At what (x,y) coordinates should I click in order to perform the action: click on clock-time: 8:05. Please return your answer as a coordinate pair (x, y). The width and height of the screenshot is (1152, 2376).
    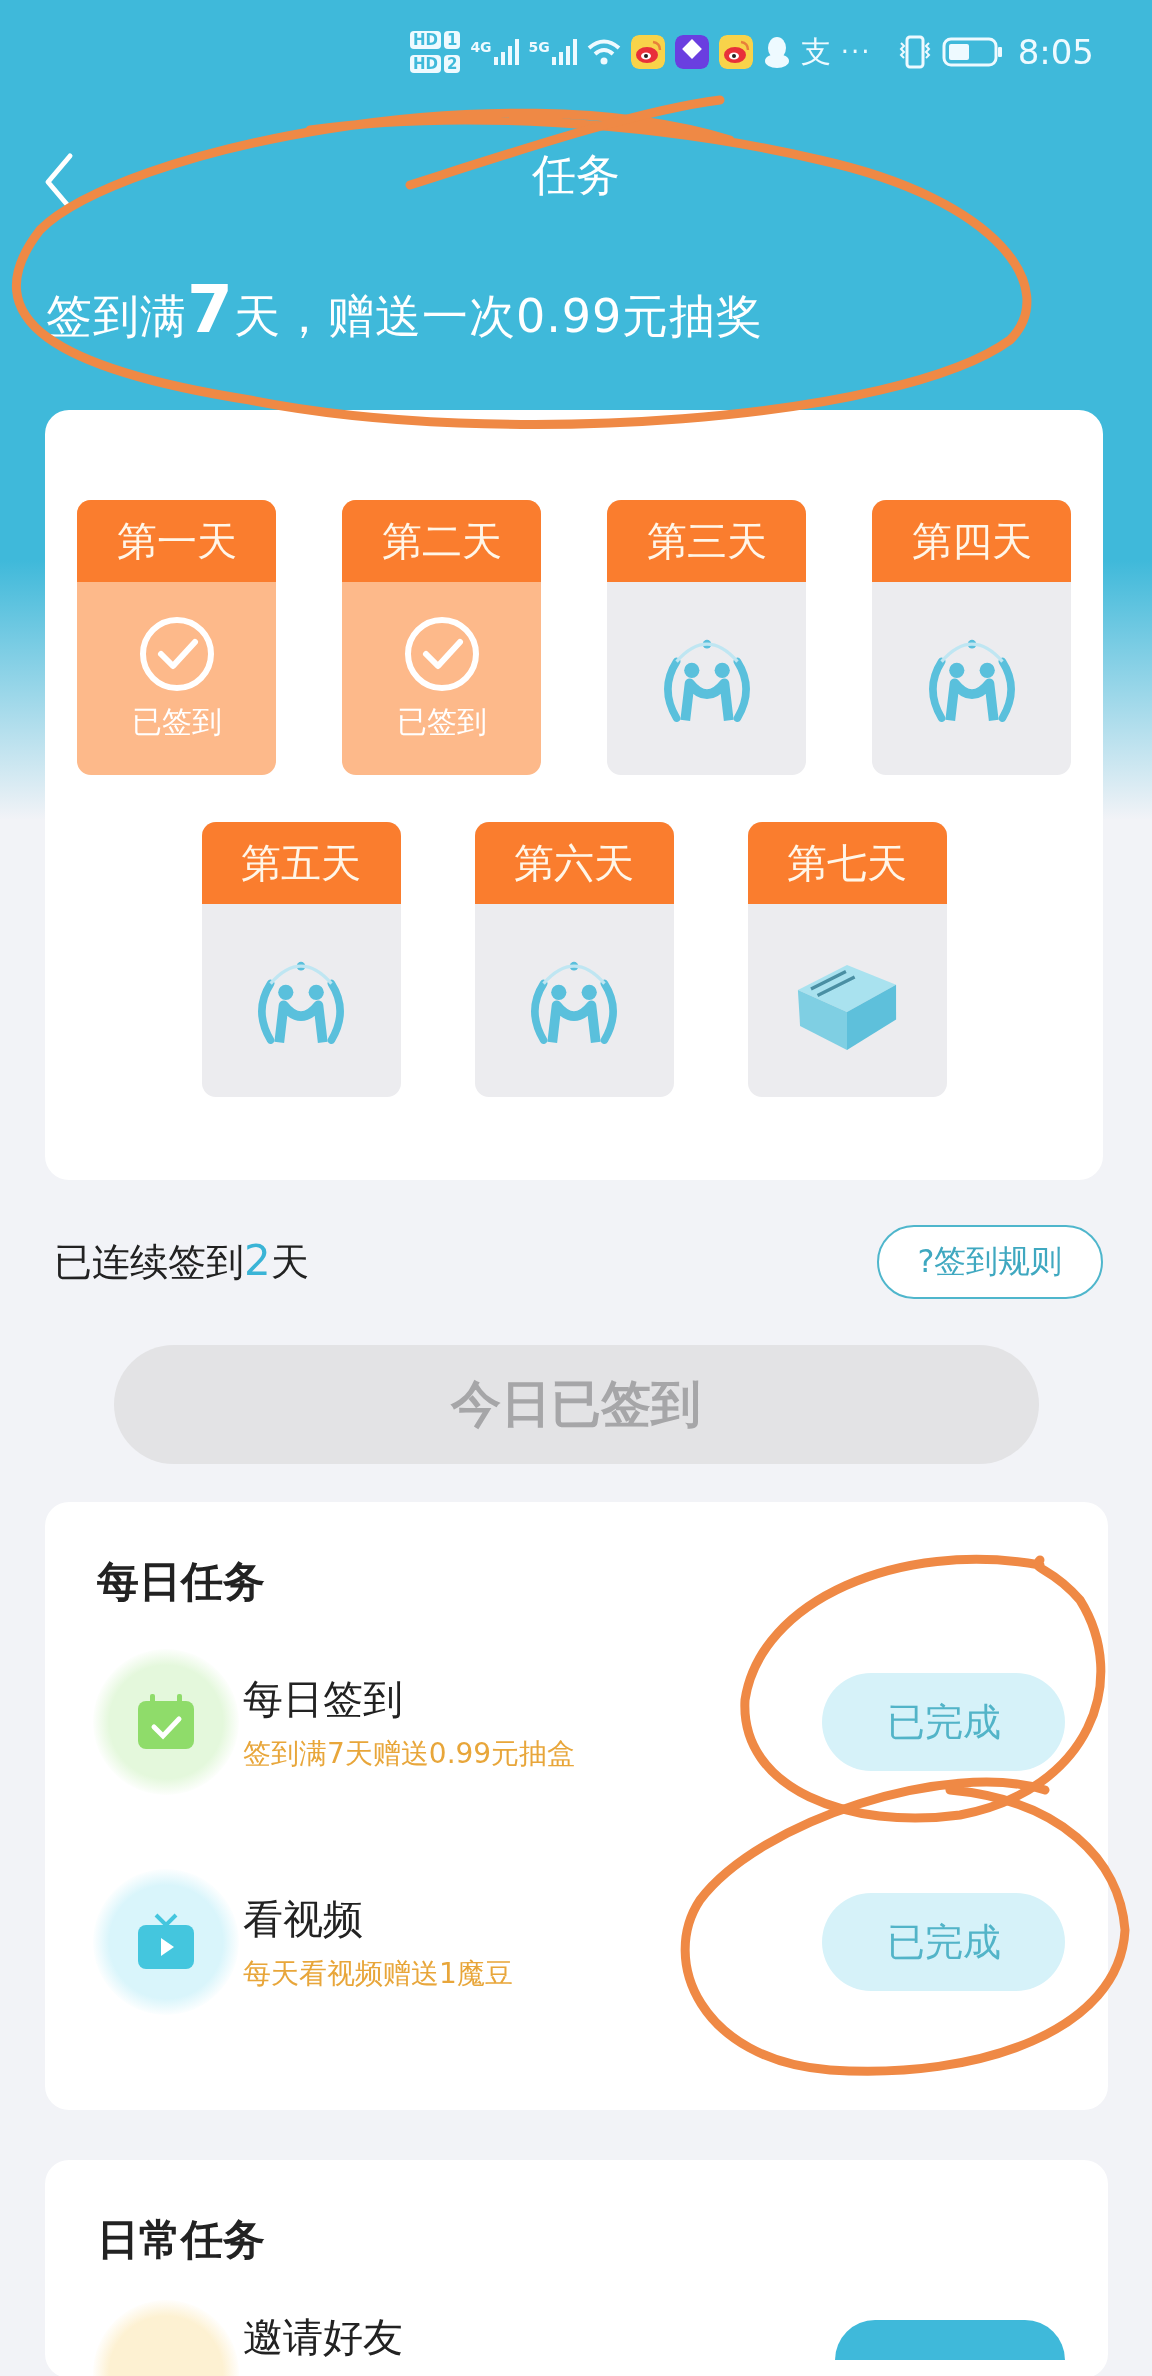
    Looking at the image, I should click on (1055, 52).